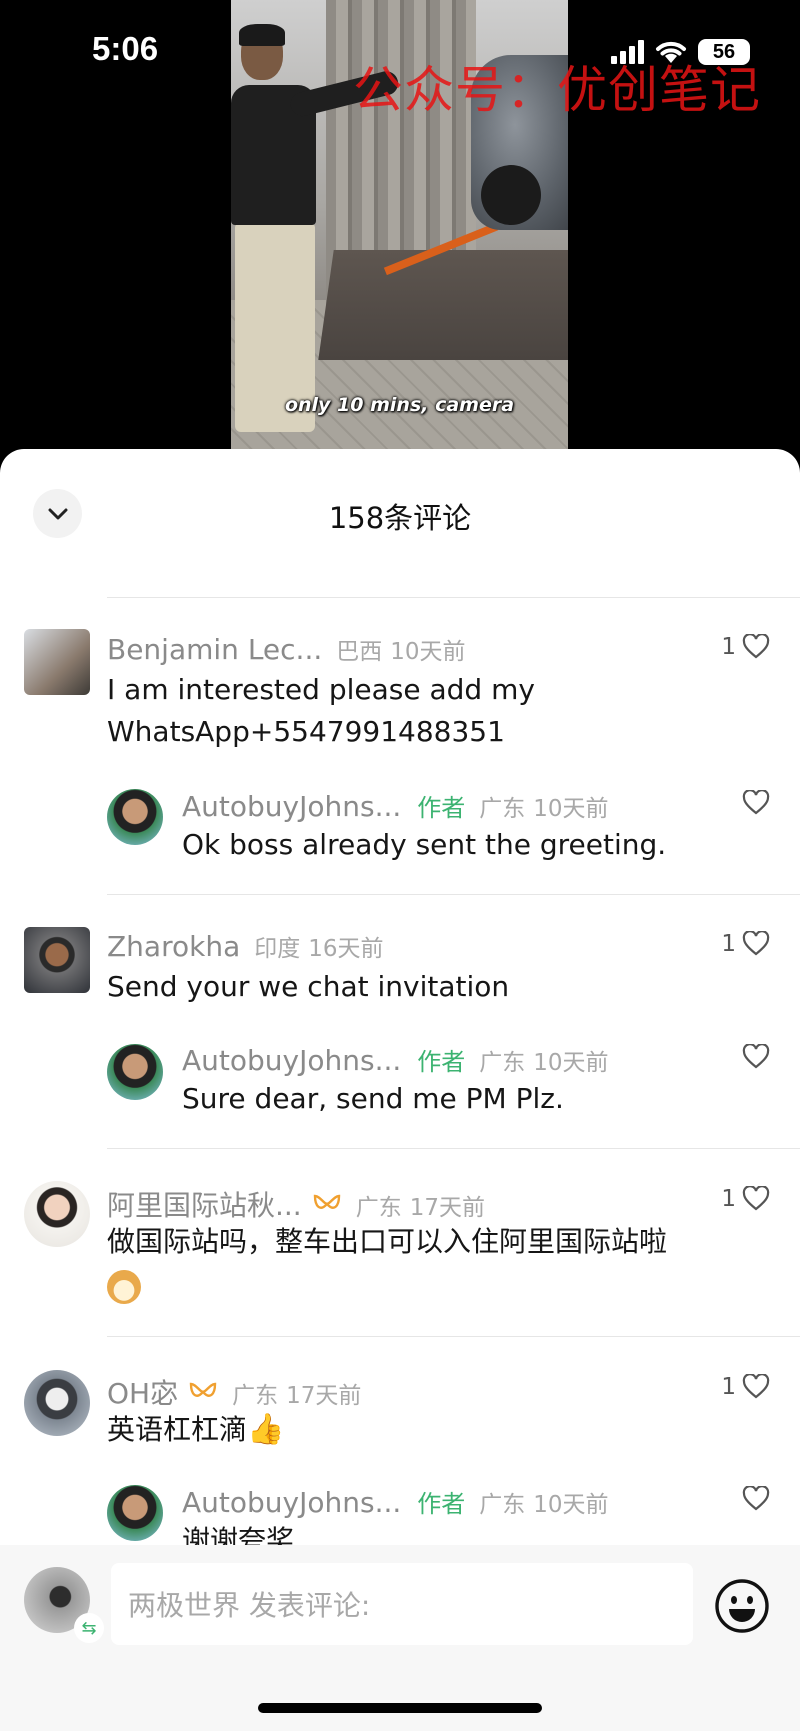 The width and height of the screenshot is (800, 1731). What do you see at coordinates (511, 195) in the screenshot?
I see `video-car-wheel` at bounding box center [511, 195].